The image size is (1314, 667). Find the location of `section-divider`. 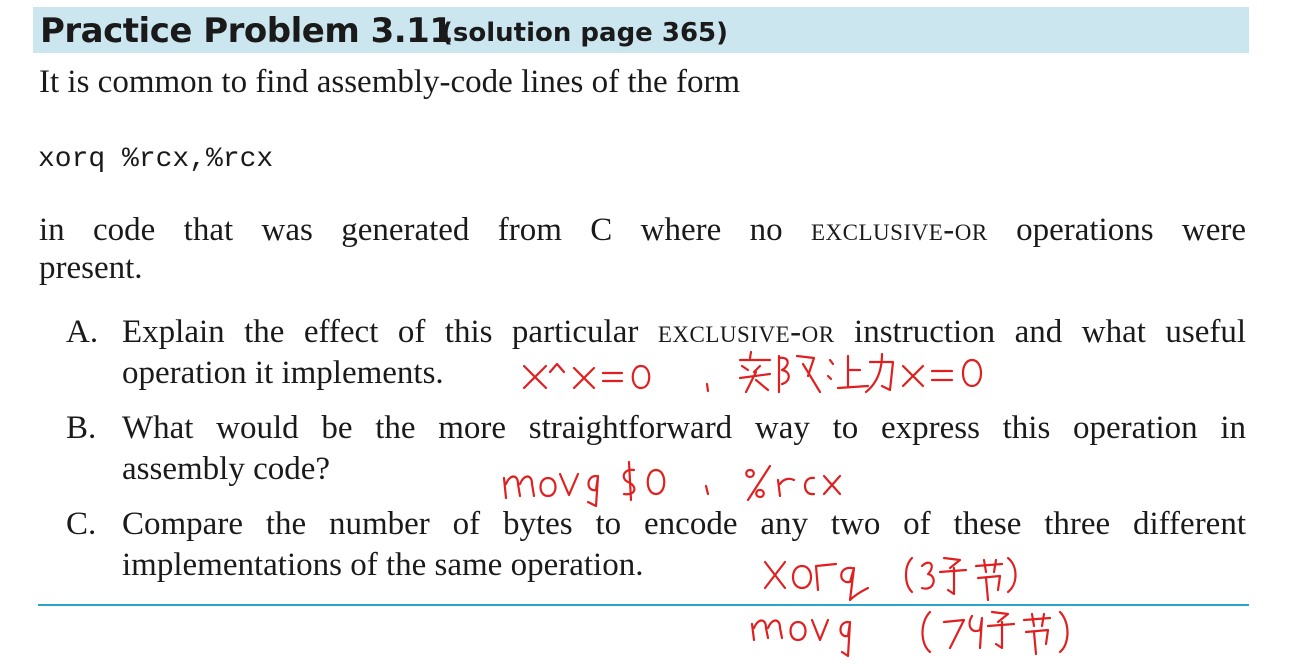

section-divider is located at coordinates (643, 605).